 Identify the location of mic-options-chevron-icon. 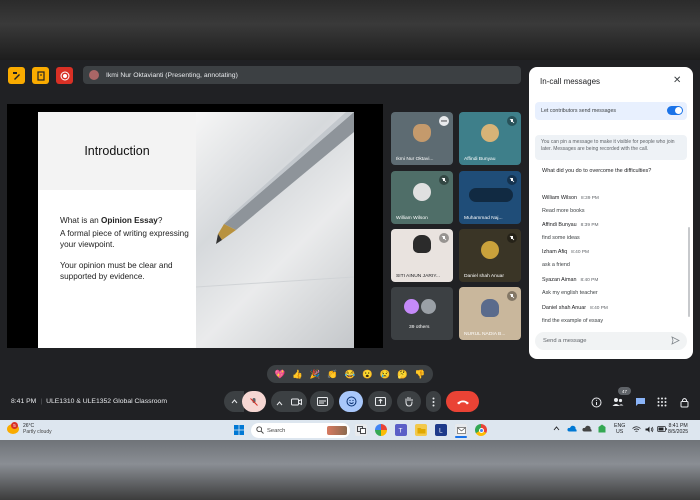
(234, 401).